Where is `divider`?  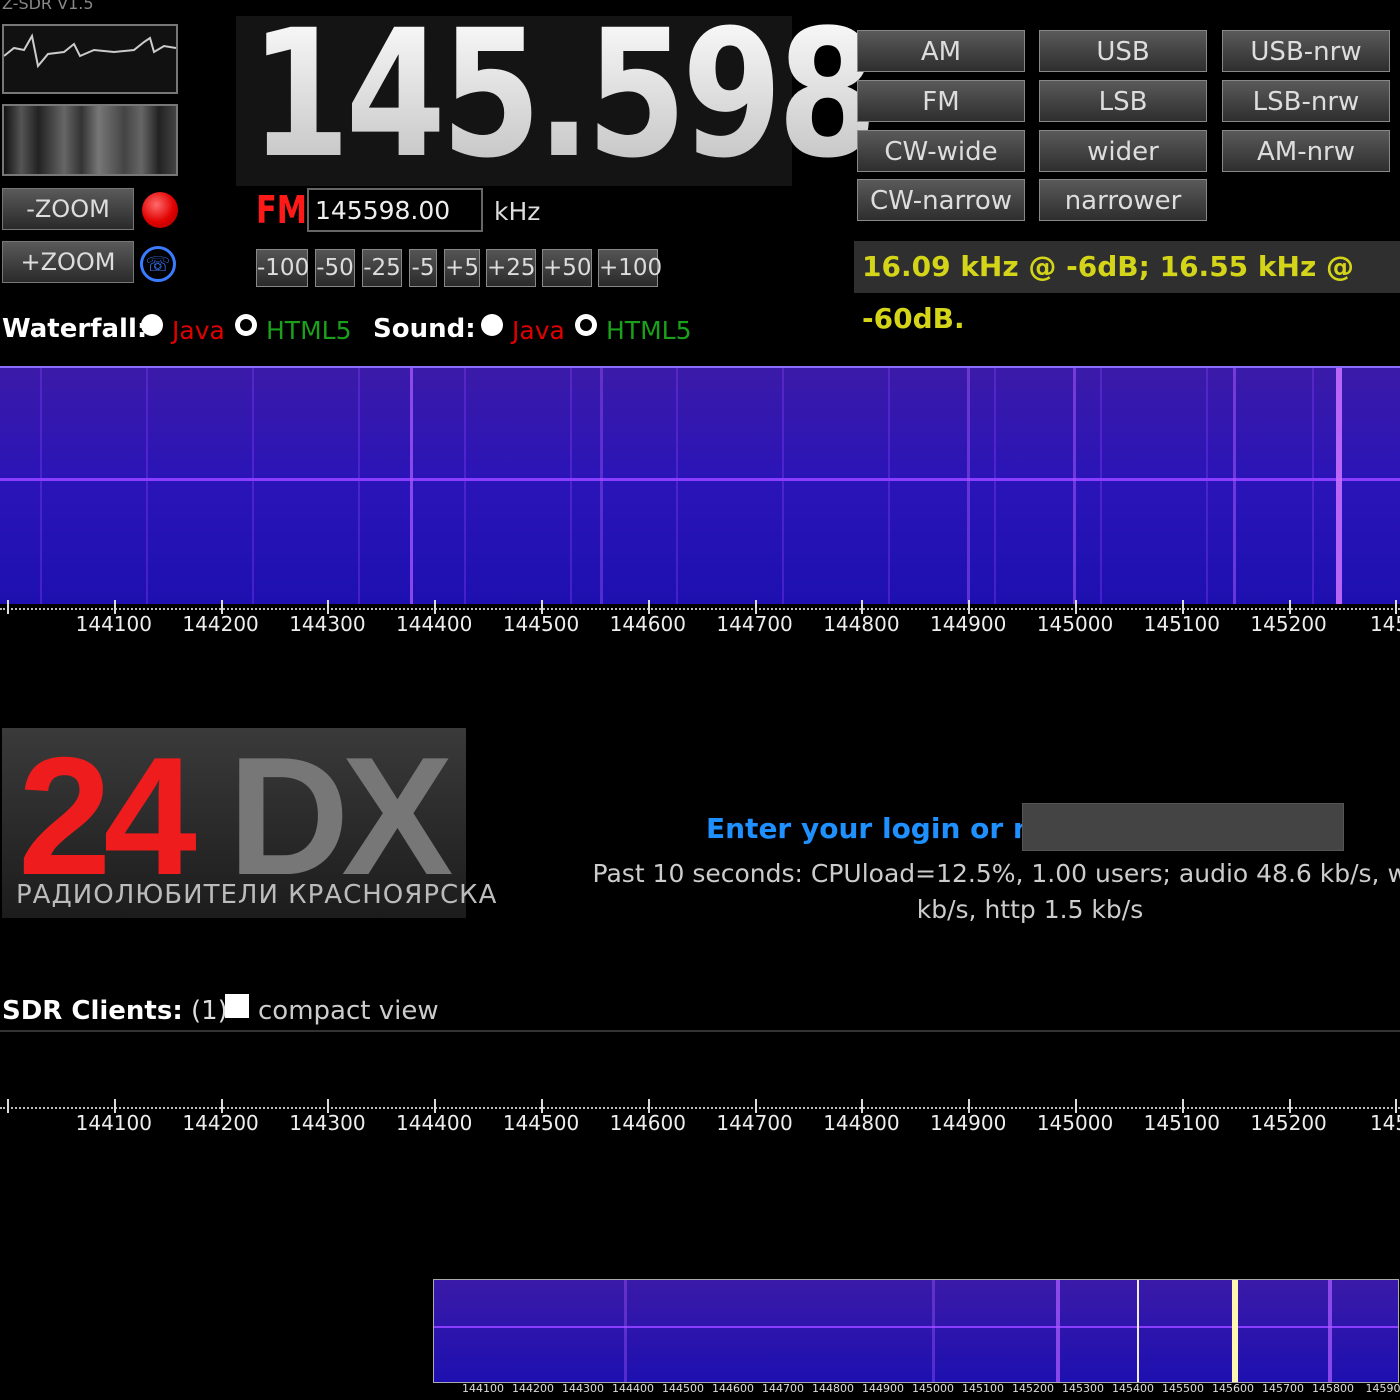
divider is located at coordinates (700, 1031).